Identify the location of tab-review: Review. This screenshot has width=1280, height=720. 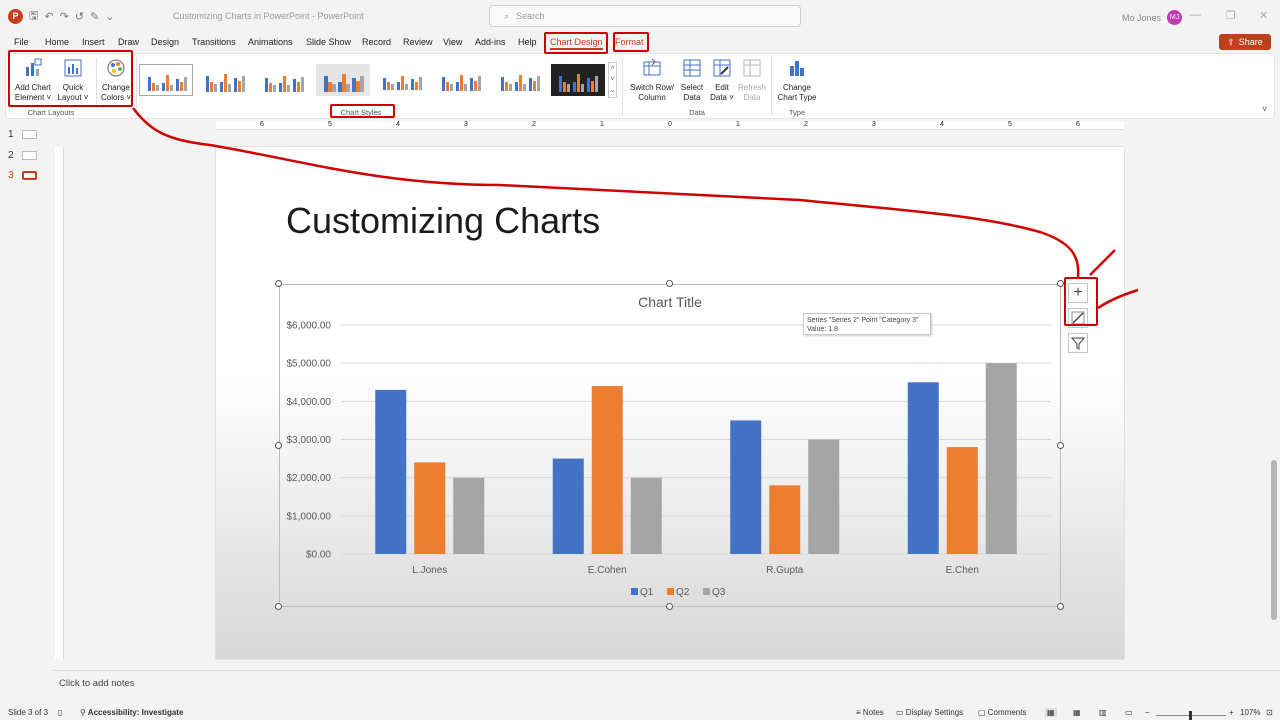
(418, 42).